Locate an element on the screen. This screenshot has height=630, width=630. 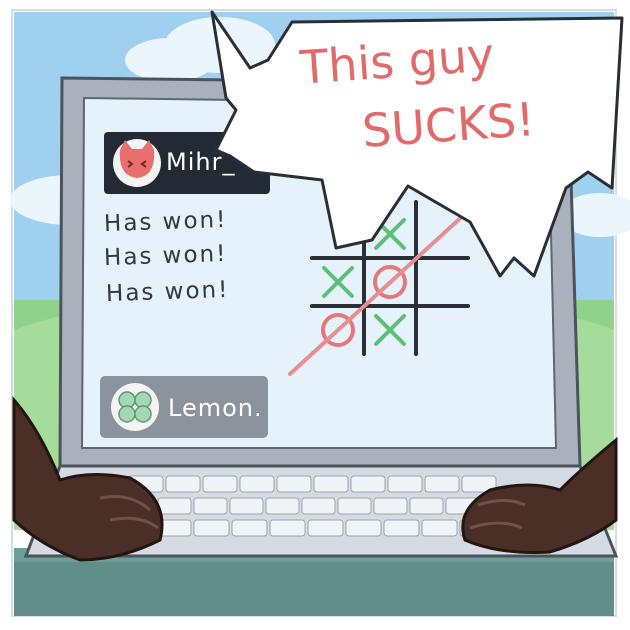
chat-message-1: Has won! is located at coordinates (165, 222).